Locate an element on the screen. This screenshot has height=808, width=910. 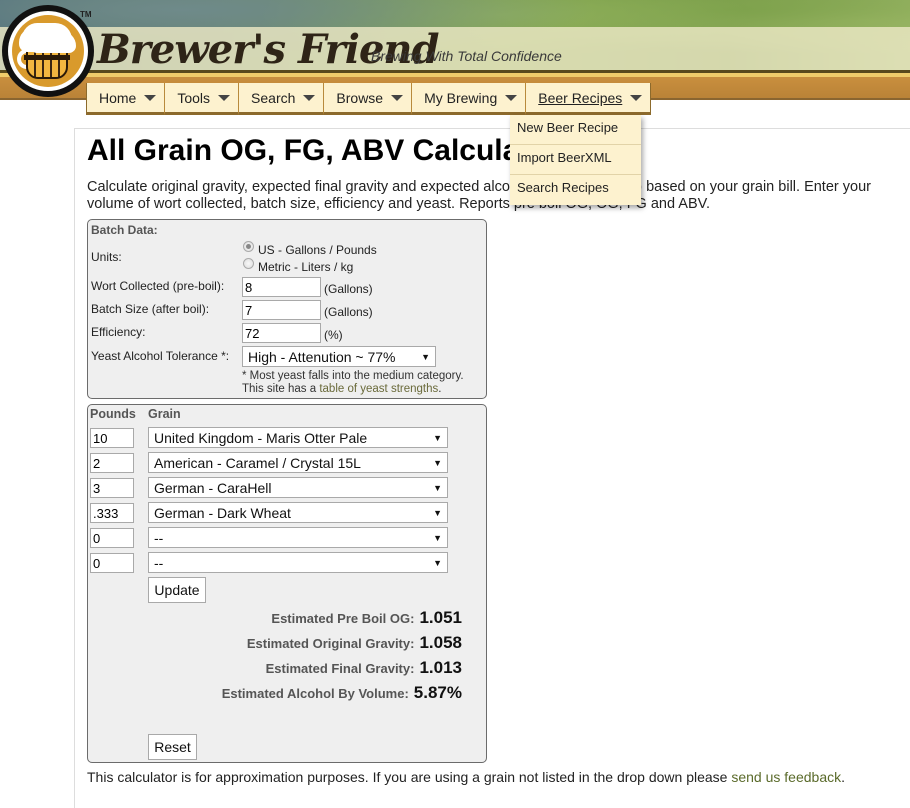
result-abv: Estimated Alcohol By Volume: 5.87% is located at coordinates (342, 693).